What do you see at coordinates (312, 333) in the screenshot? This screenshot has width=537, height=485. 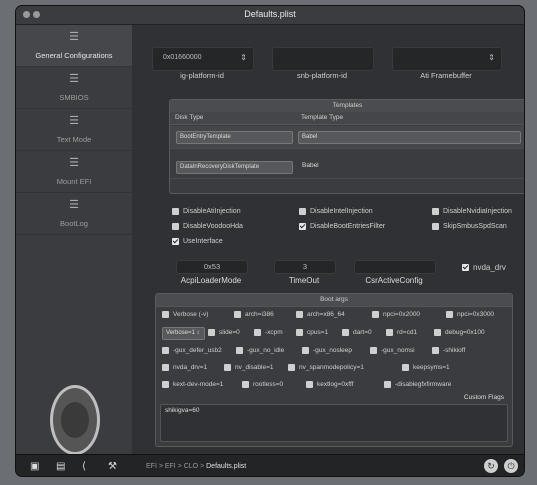 I see `boot-arg-checkbox: cpus=1` at bounding box center [312, 333].